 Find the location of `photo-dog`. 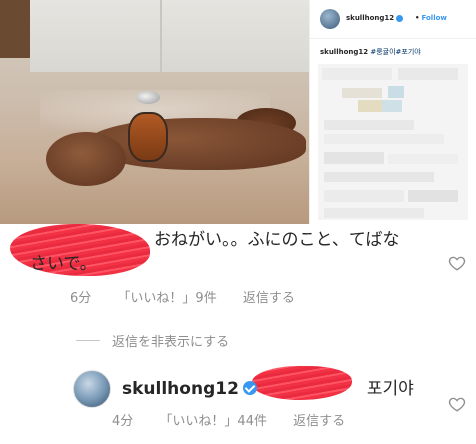

photo-dog is located at coordinates (177, 148).